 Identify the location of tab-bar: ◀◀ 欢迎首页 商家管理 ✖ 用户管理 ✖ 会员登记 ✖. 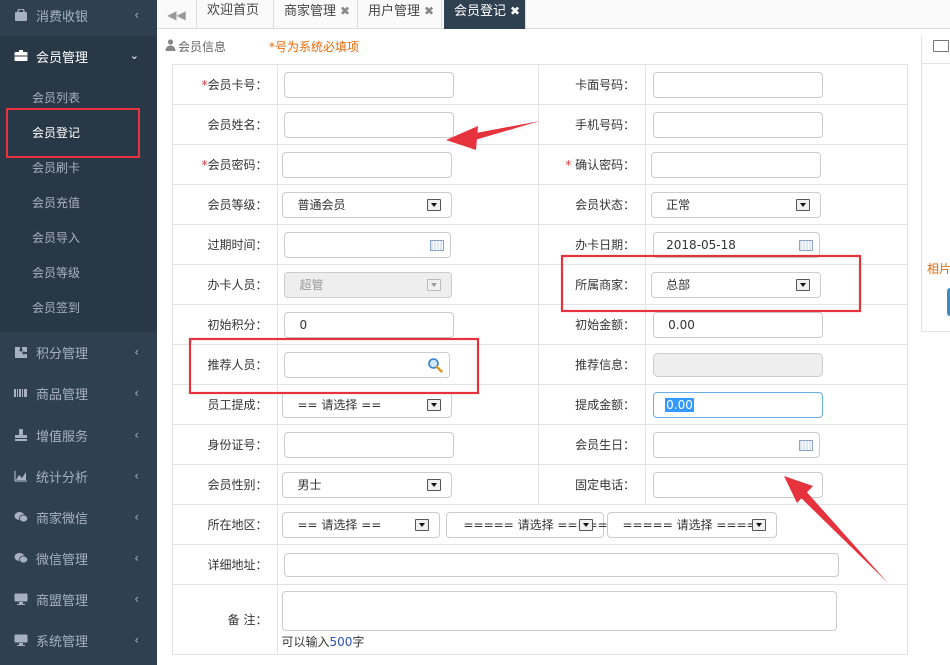
(553, 14).